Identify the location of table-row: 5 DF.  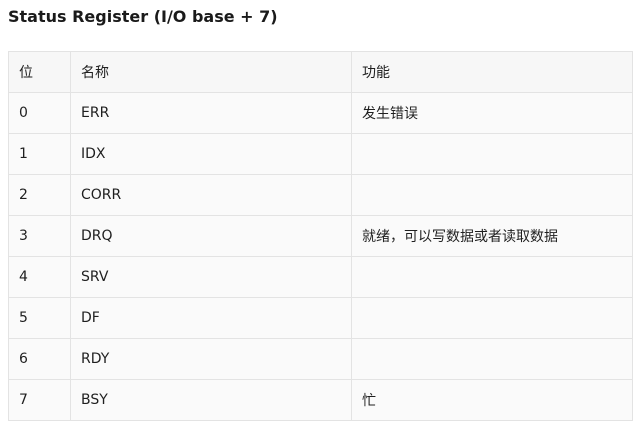
(320, 318).